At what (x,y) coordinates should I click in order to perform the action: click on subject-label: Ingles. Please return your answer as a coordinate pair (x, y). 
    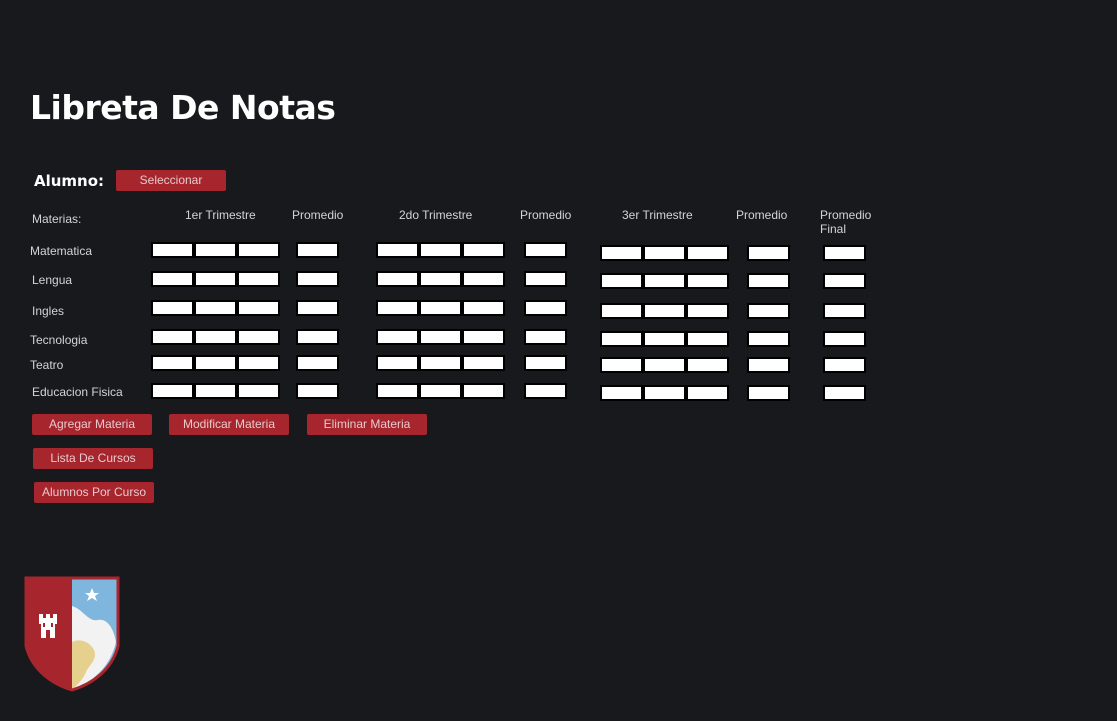
    Looking at the image, I should click on (48, 311).